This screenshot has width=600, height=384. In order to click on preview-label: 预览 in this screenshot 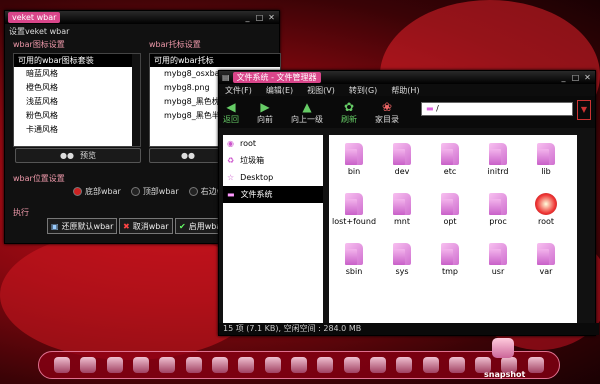, I will do `click(87, 155)`.